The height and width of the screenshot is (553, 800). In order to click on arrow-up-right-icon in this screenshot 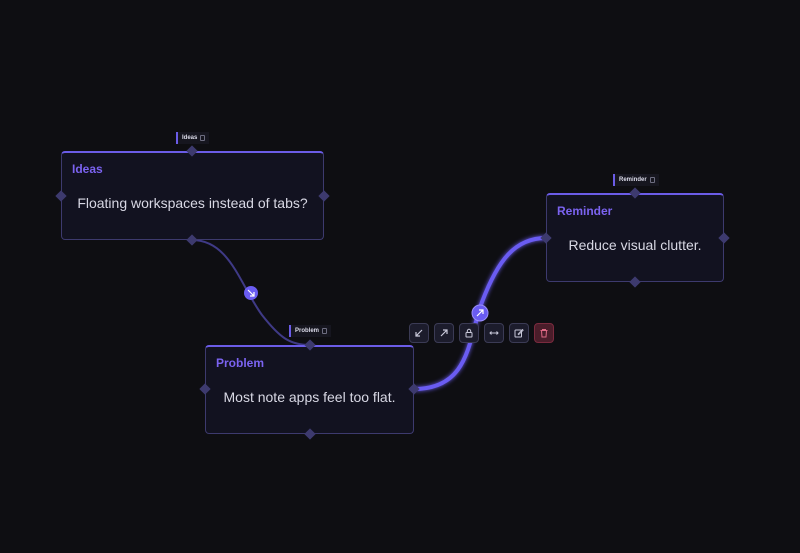, I will do `click(444, 333)`.